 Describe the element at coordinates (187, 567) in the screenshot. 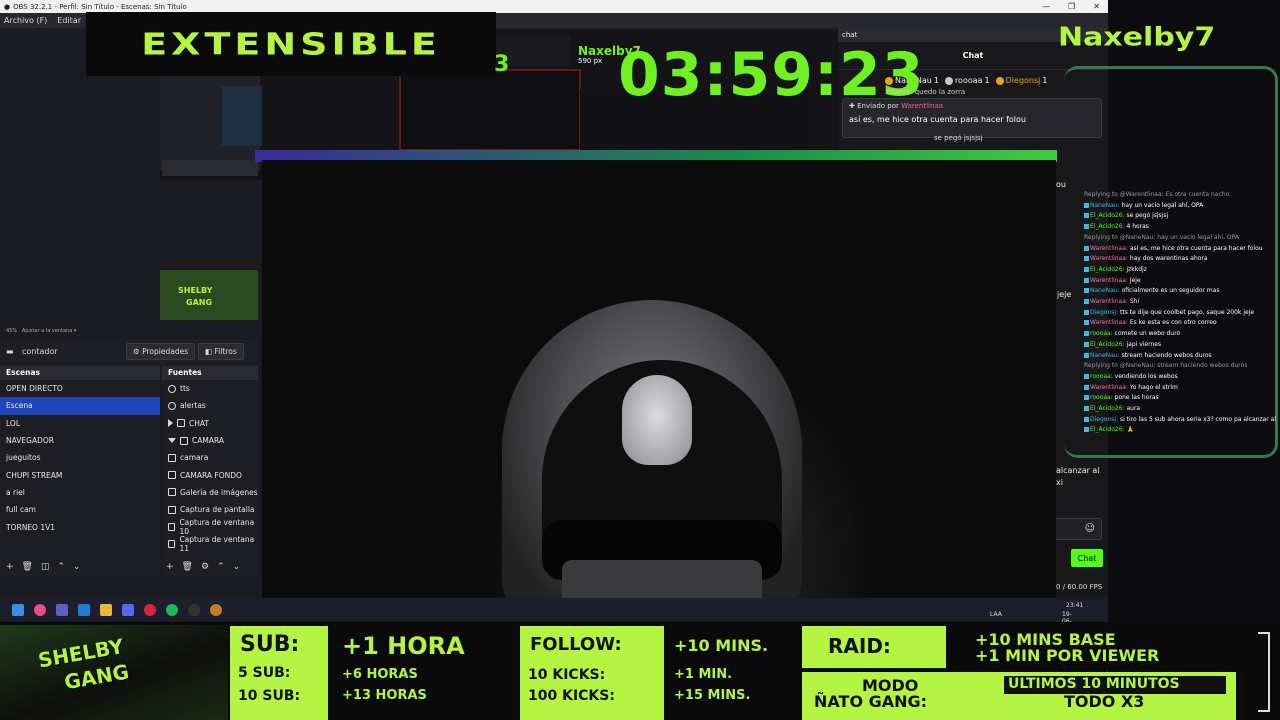

I see `remove-source-icon: 🗑` at that location.